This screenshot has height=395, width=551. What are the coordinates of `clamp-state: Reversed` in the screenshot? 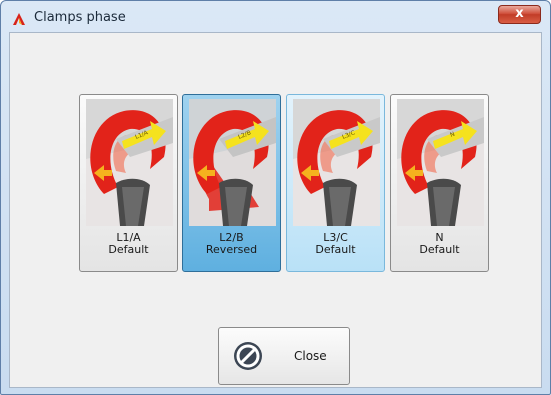 It's located at (231, 249).